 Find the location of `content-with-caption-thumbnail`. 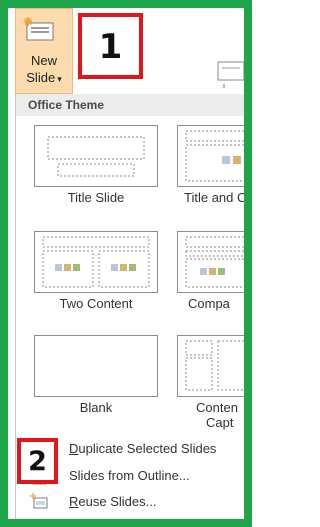

content-with-caption-thumbnail is located at coordinates (214, 365).